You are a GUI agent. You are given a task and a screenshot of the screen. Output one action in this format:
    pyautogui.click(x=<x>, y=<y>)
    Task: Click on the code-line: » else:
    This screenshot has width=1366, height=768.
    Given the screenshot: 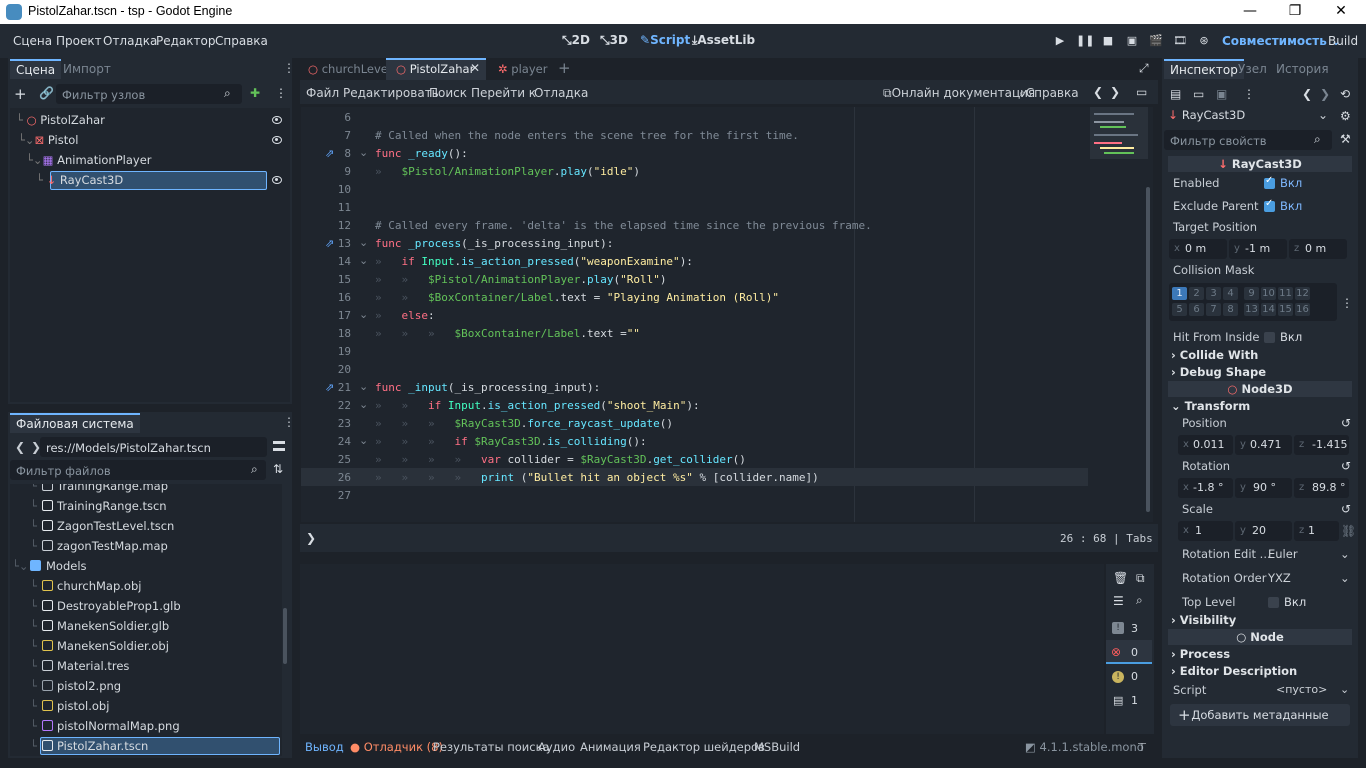 What is the action you would take?
    pyautogui.click(x=405, y=315)
    